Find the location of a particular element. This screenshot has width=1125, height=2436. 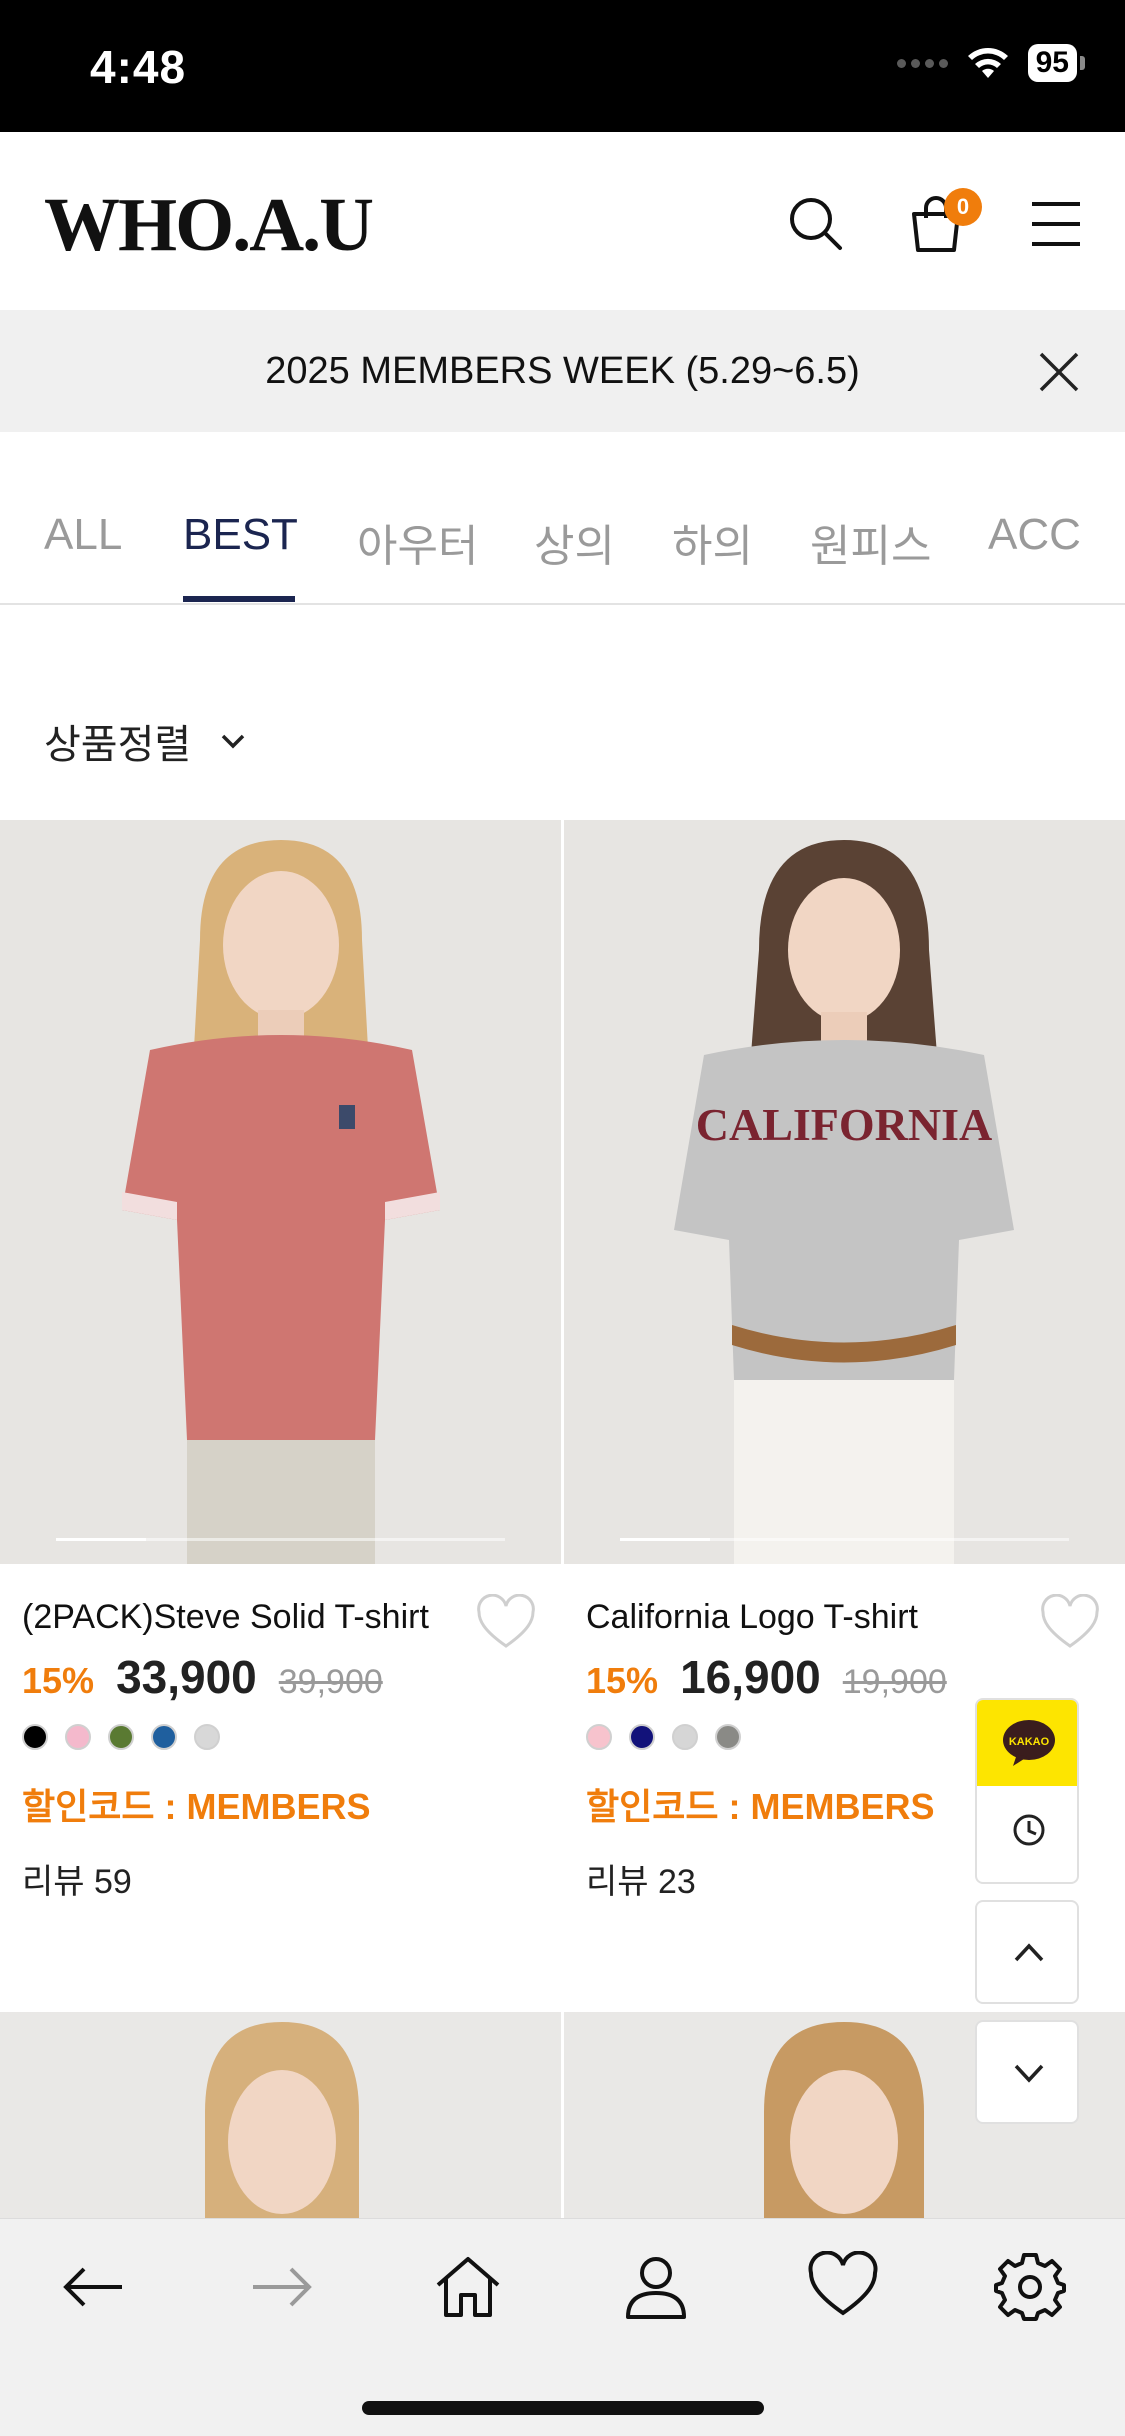

category-tabs: ALL BEST 아우터 상의 하의 원피스 ACC is located at coordinates (562, 518).